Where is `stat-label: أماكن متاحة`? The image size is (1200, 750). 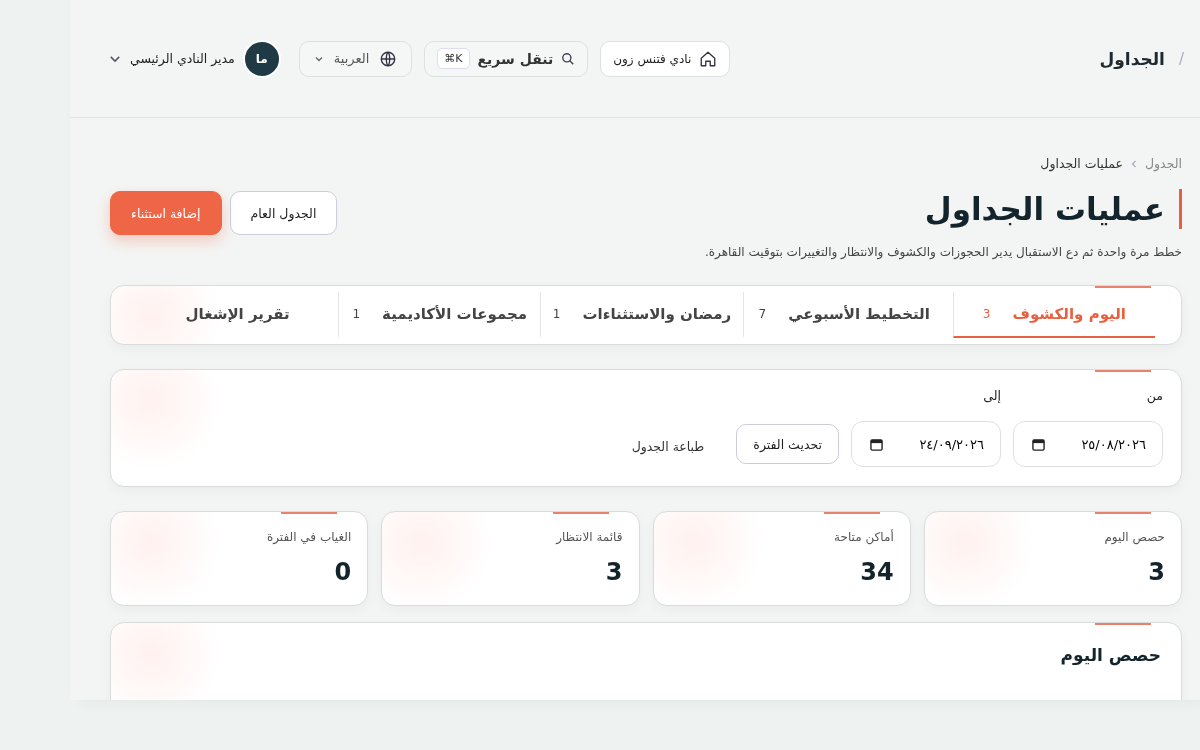
stat-label: أماكن متاحة is located at coordinates (863, 537).